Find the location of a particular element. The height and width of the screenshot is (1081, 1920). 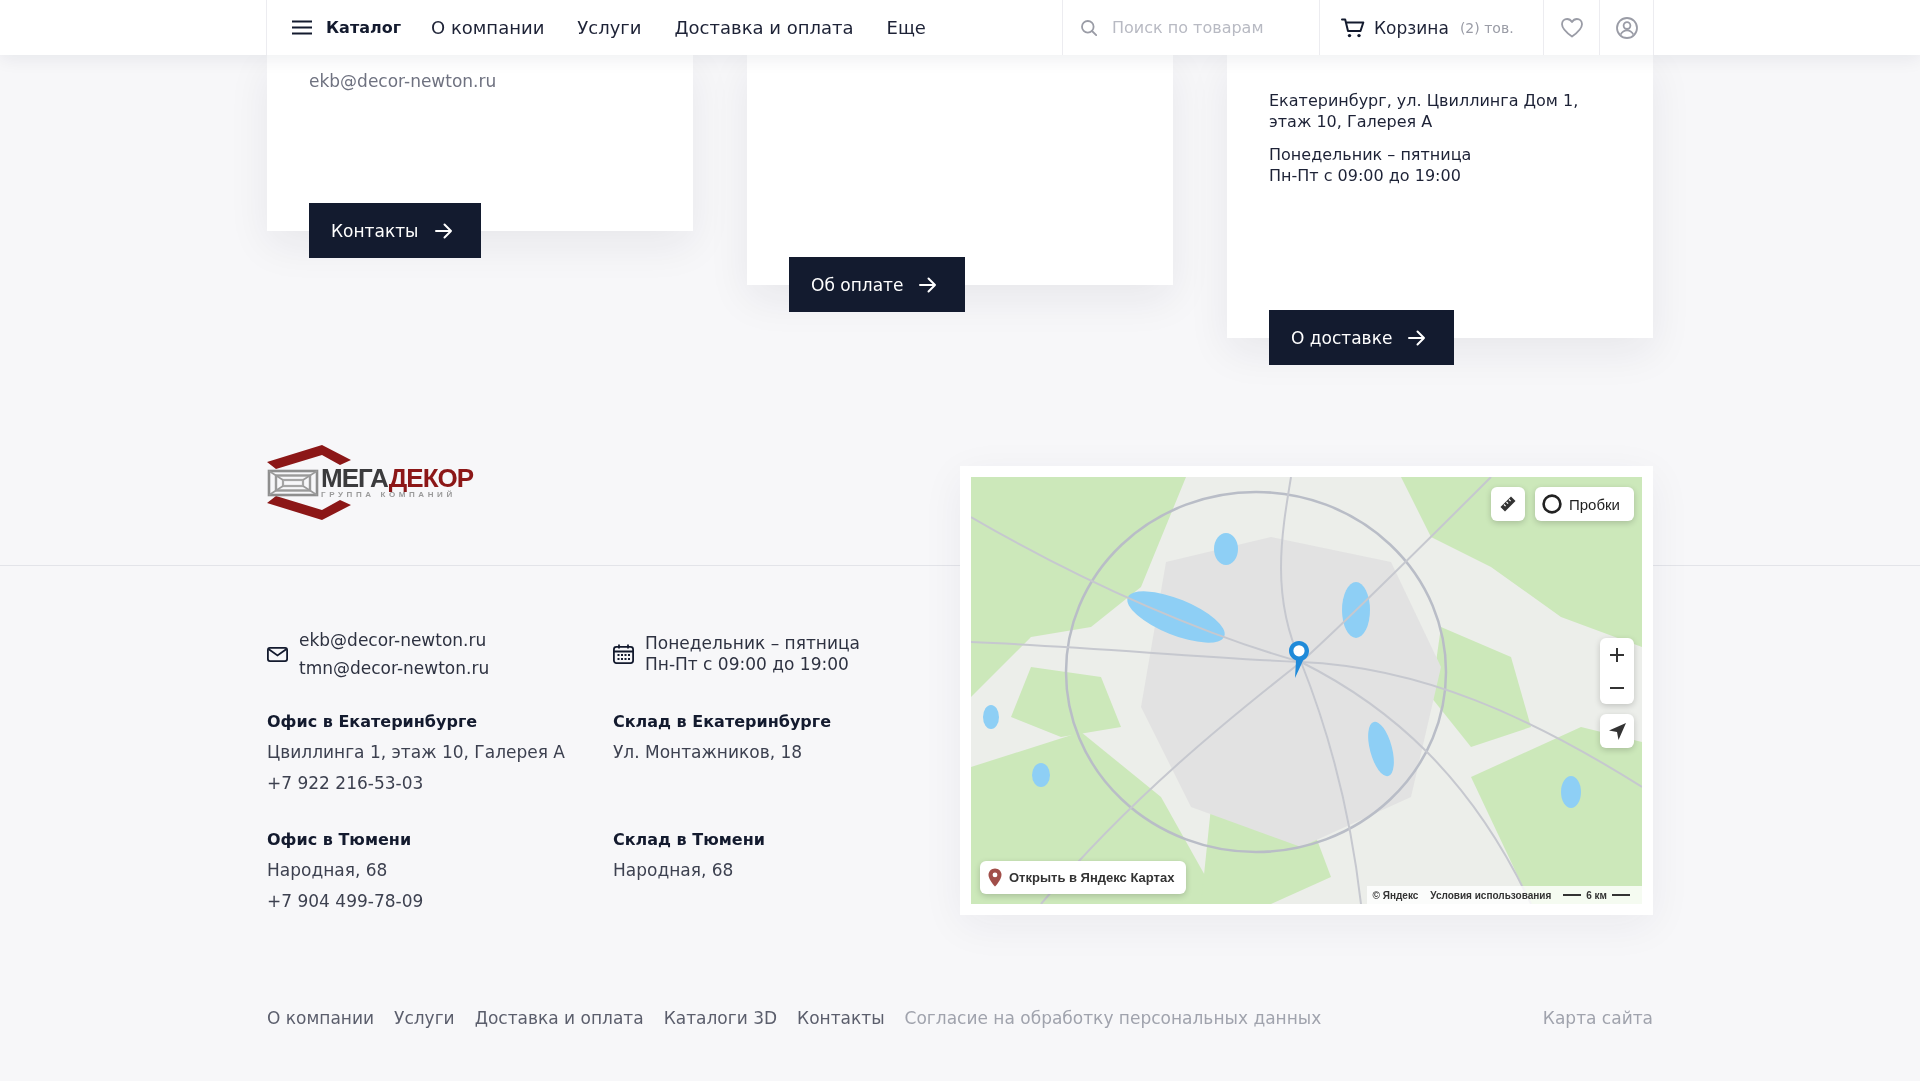

location-text: Ул. Монтажников, 18 is located at coordinates (708, 752).